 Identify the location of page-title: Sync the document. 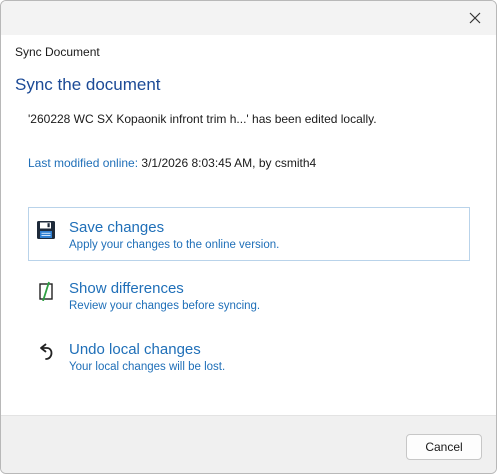
(88, 84).